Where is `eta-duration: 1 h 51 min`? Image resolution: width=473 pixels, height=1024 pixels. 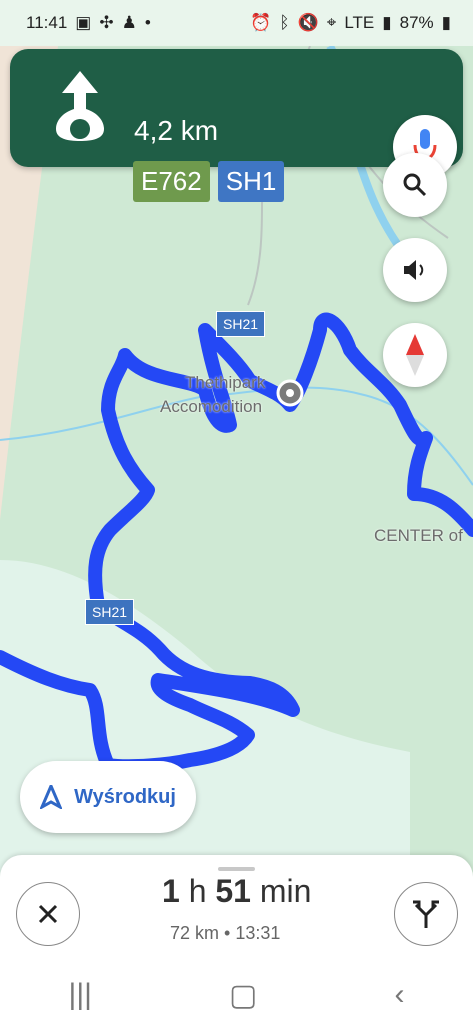 eta-duration: 1 h 51 min is located at coordinates (236, 891).